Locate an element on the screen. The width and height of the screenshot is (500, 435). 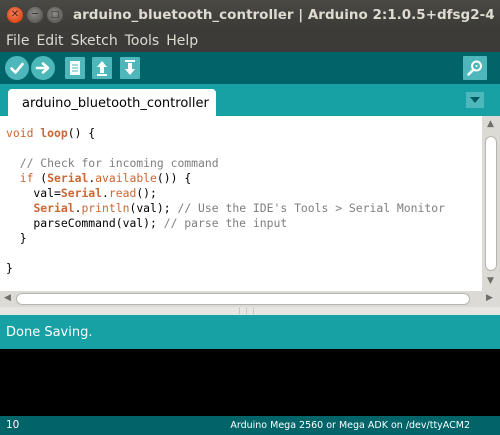
menu-bar: File Edit Sketch Tools Help is located at coordinates (250, 41).